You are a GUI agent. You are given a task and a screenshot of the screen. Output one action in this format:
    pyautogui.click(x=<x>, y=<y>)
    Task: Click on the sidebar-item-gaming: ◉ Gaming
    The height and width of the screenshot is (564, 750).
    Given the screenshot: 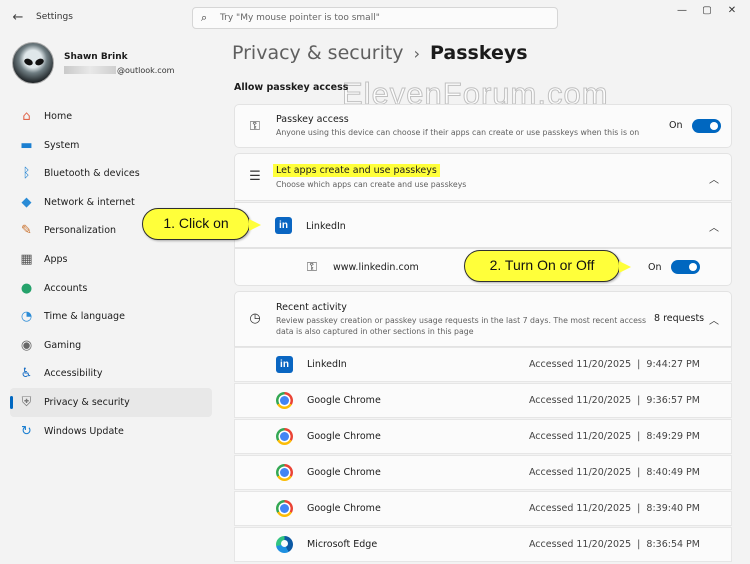 What is the action you would take?
    pyautogui.click(x=111, y=345)
    